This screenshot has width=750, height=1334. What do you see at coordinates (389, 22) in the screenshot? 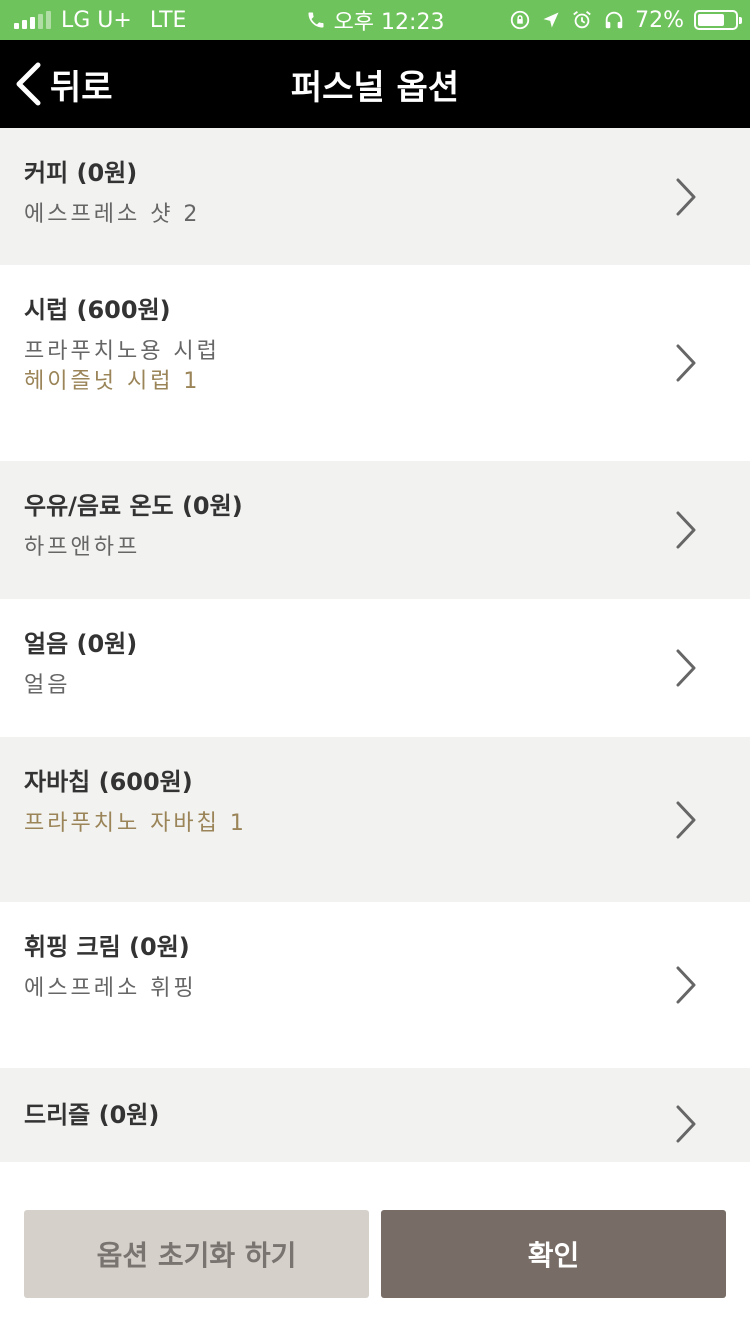
I see `clock-label: 오후 12:23` at bounding box center [389, 22].